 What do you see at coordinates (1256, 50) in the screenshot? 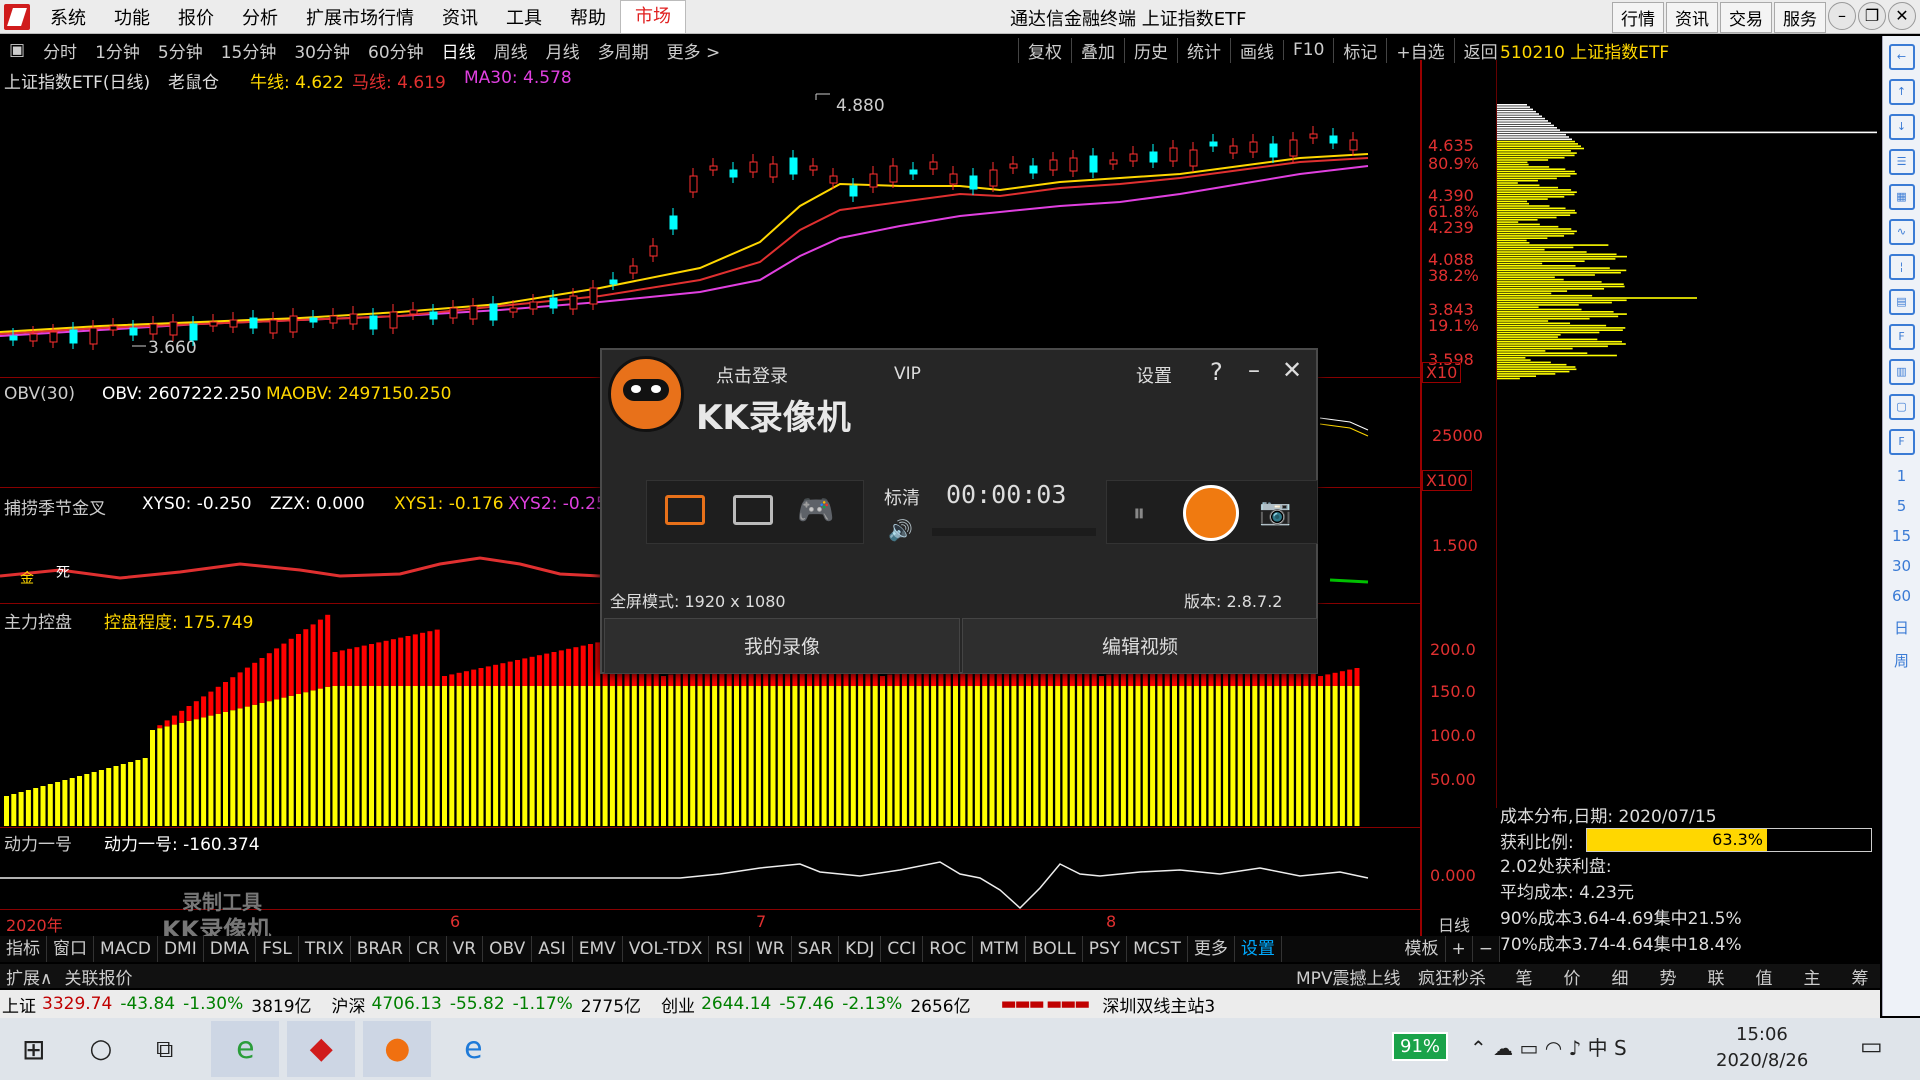
I see `btn-huaxian: 画线` at bounding box center [1256, 50].